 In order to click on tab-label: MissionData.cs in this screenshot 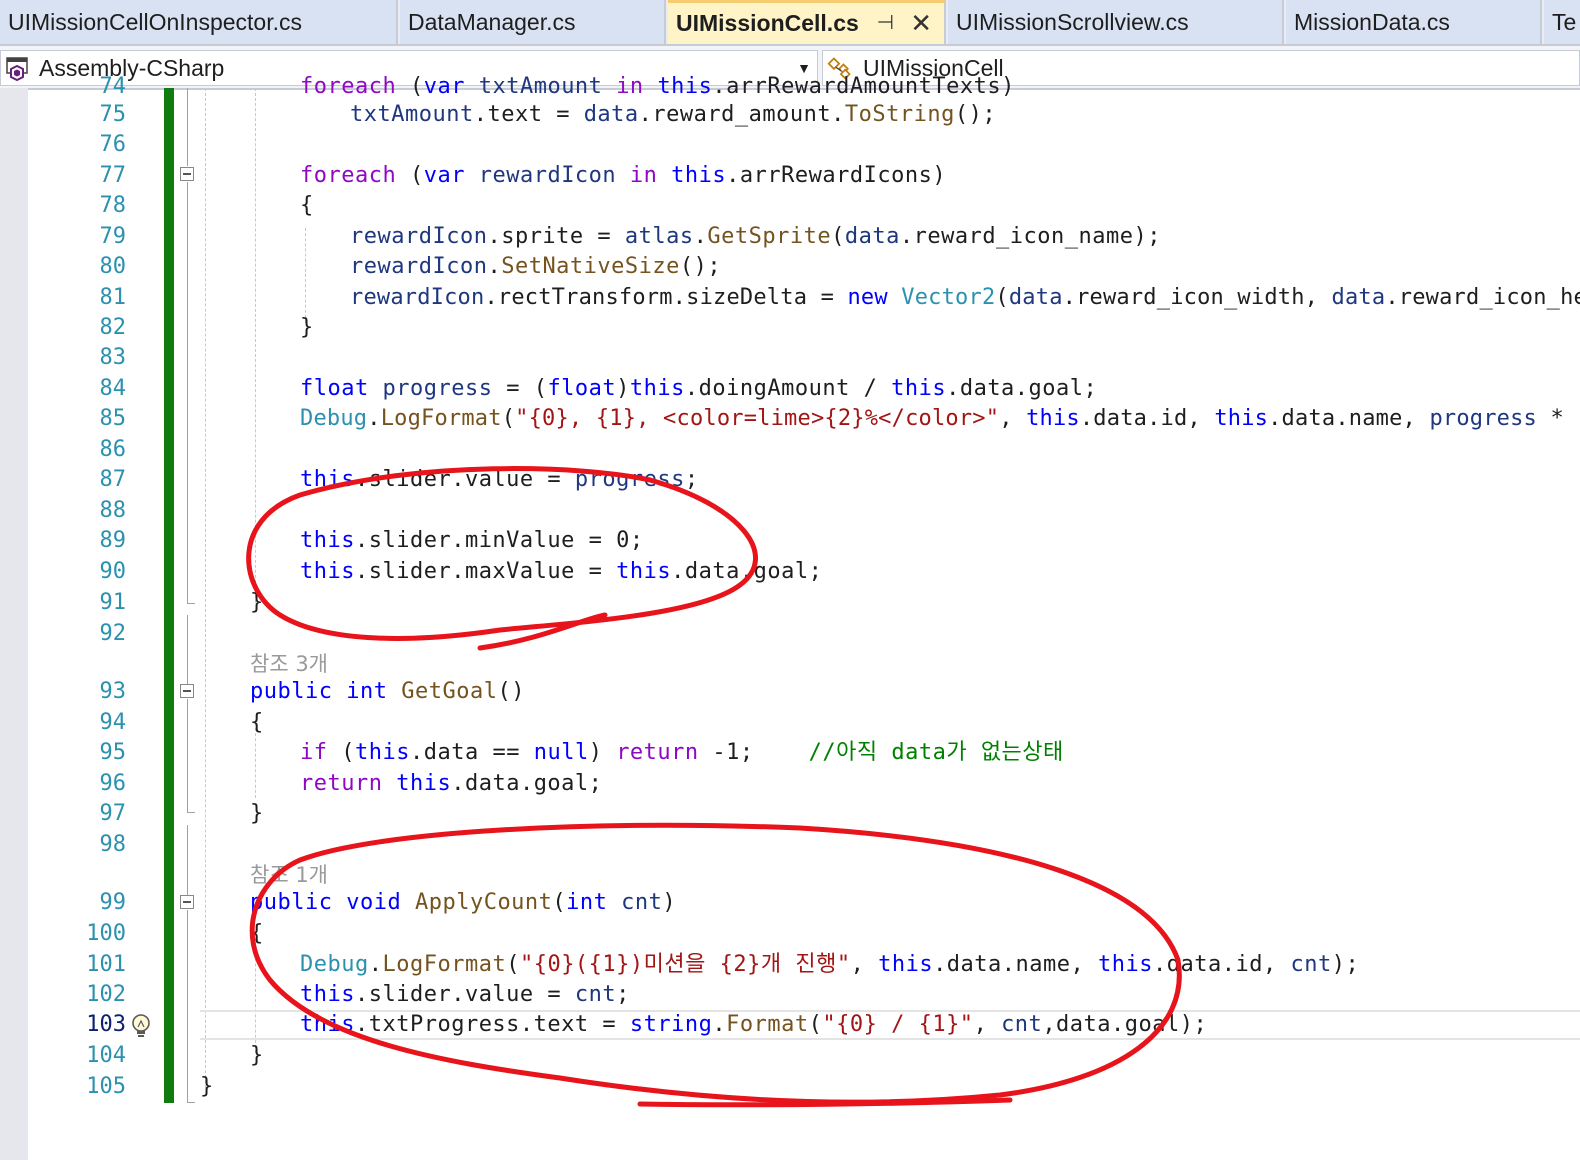, I will do `click(1372, 22)`.